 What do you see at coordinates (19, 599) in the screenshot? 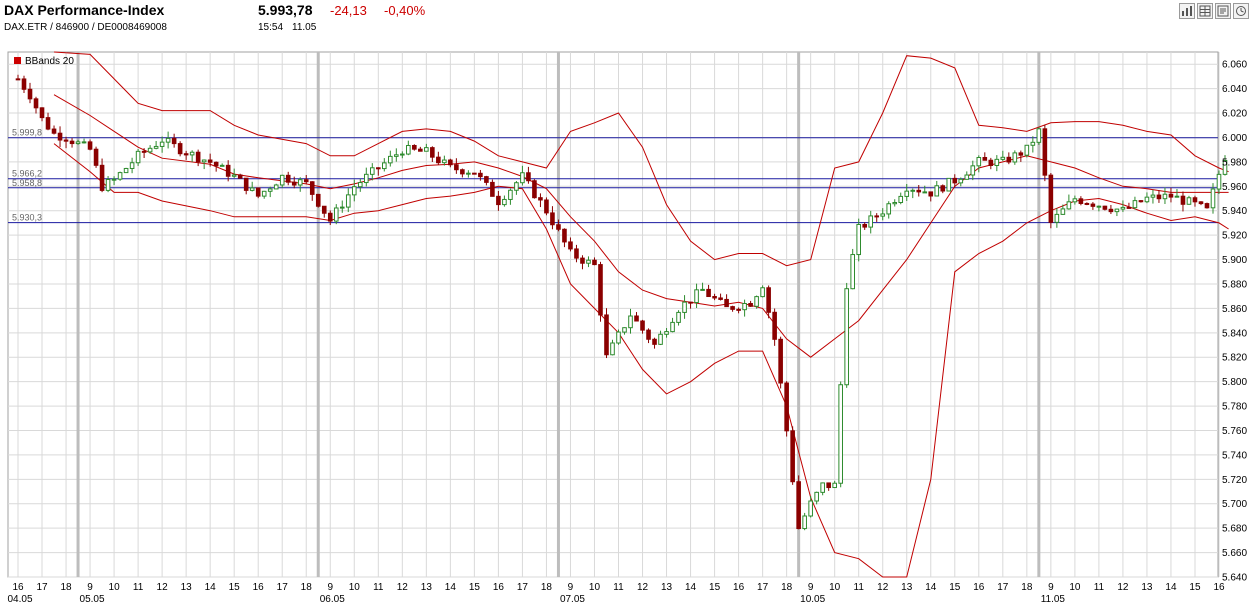
I see `x-day-label: 04.05` at bounding box center [19, 599].